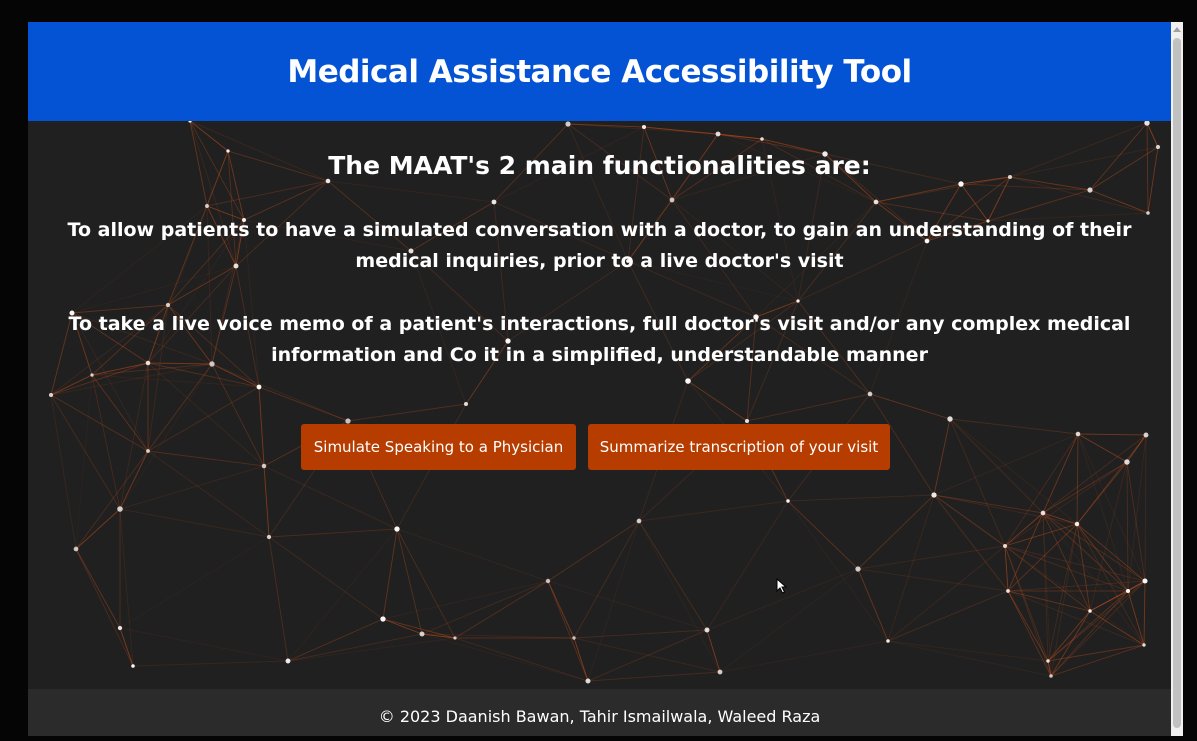 The height and width of the screenshot is (741, 1197). What do you see at coordinates (438, 447) in the screenshot?
I see `simulate-physician-button: Simulate Speaking to a Physician` at bounding box center [438, 447].